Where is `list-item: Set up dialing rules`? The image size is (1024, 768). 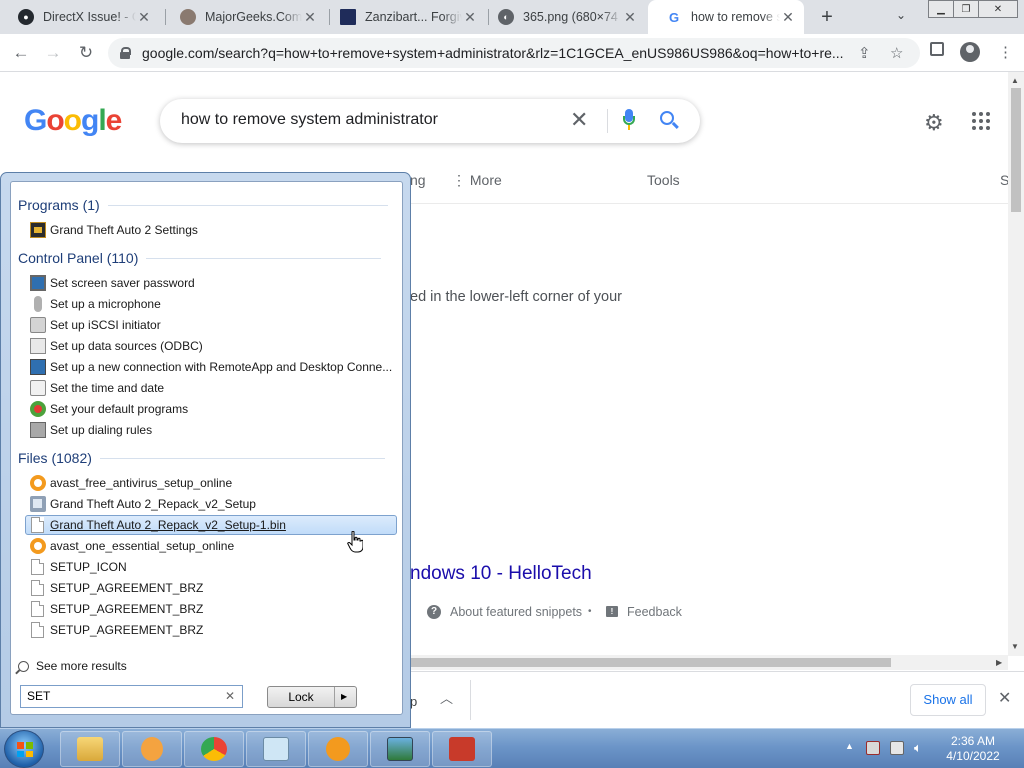
list-item: Set up dialing rules is located at coordinates (212, 430).